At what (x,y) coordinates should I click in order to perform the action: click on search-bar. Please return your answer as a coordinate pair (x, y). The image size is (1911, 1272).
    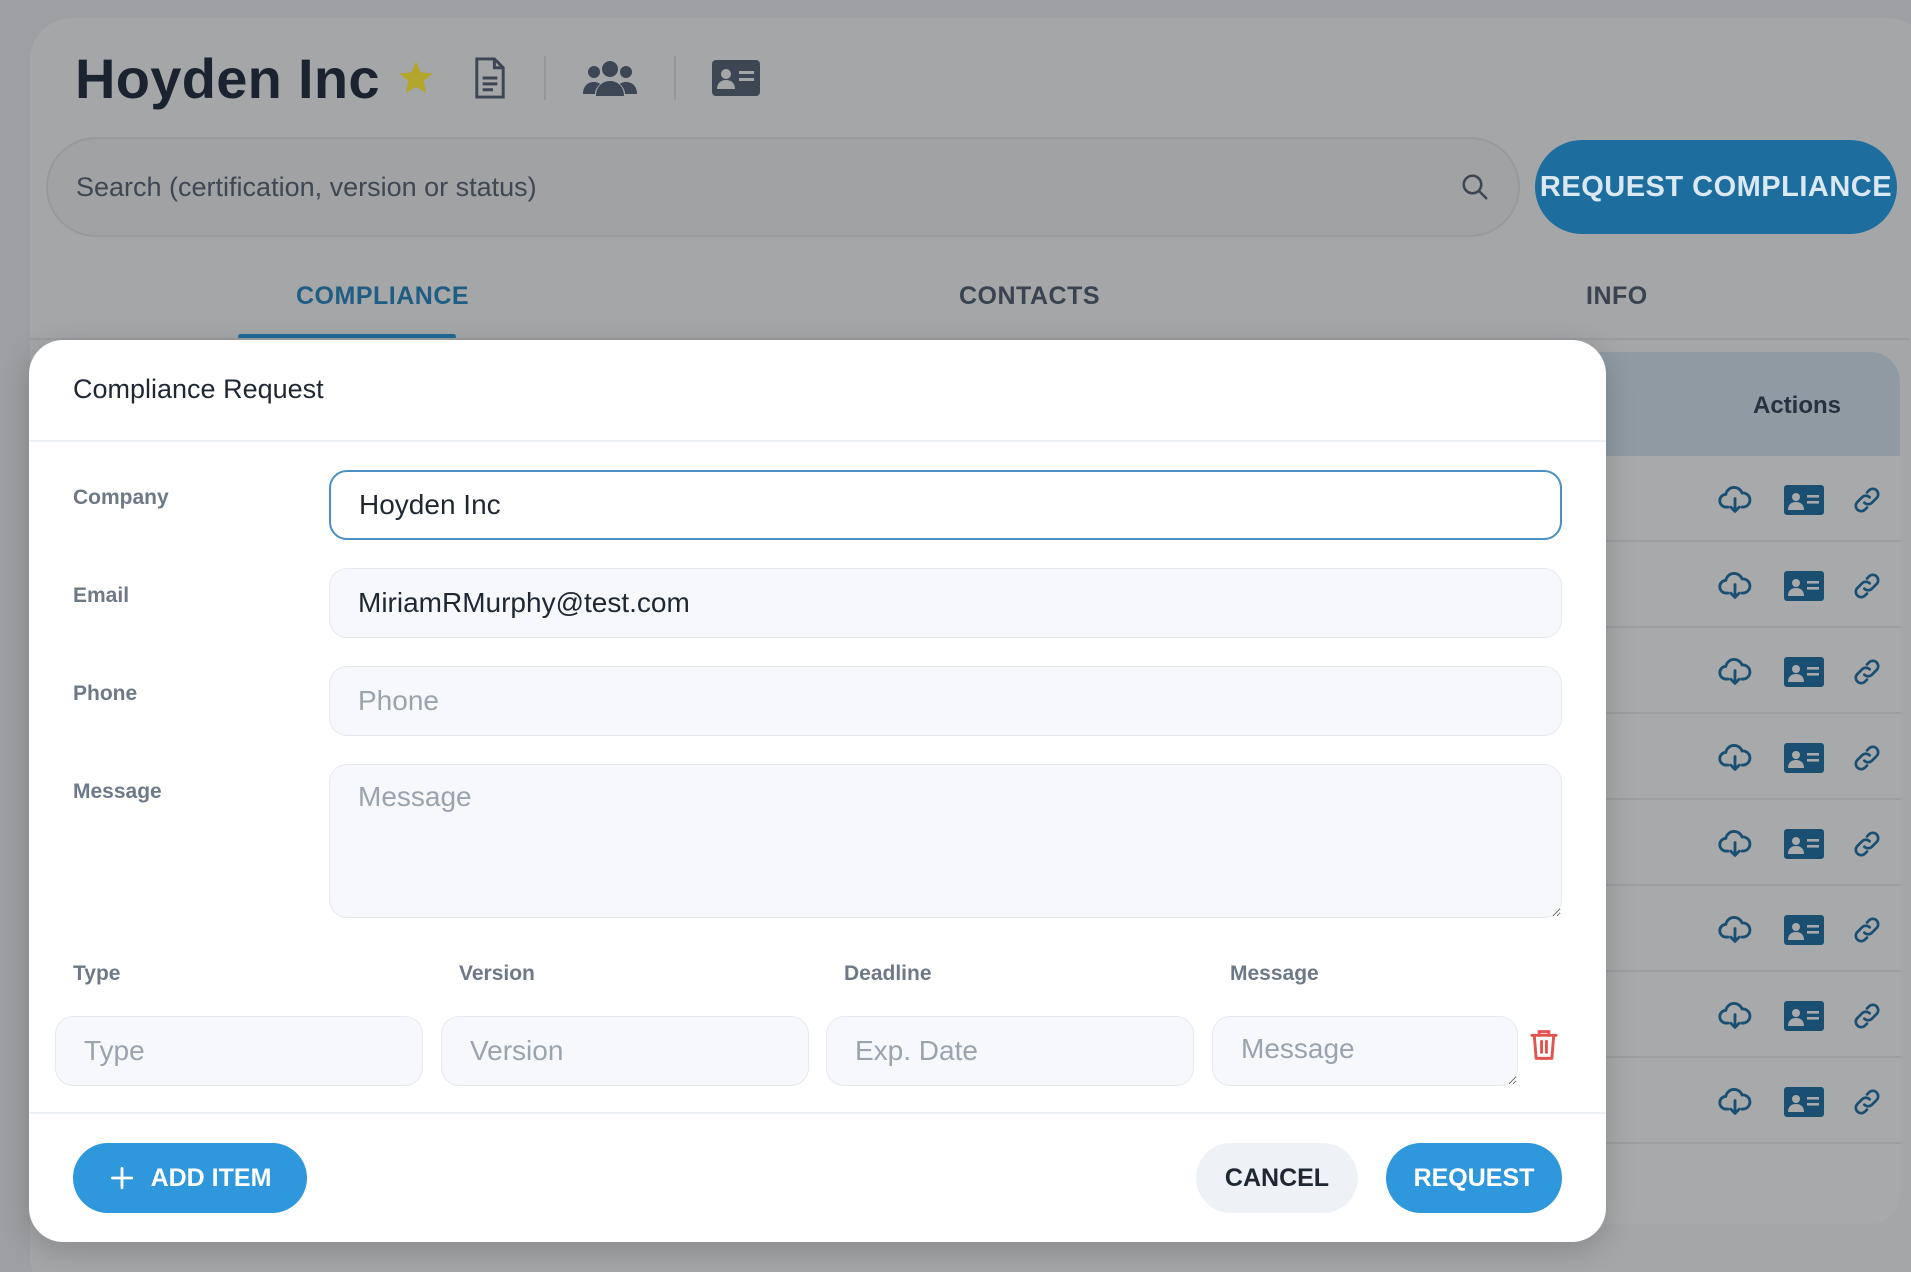
    Looking at the image, I should click on (783, 187).